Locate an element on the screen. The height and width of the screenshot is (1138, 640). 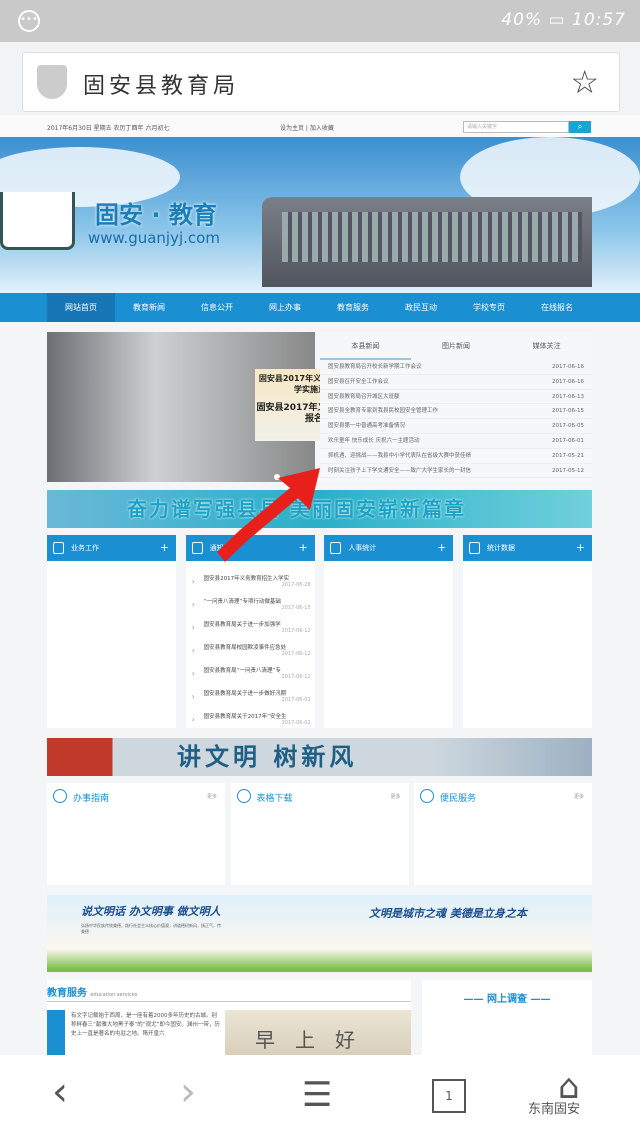
news-item: 固安县召开安全工作会议 2017-06-16 is located at coordinates (456, 382).